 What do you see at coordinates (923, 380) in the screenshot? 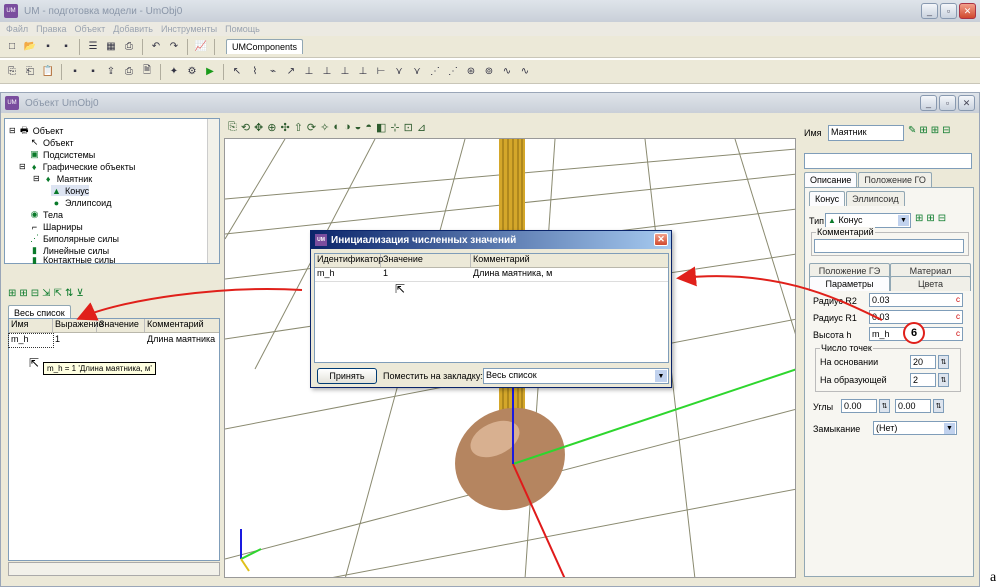
I see `generatrix-field: 2` at bounding box center [923, 380].